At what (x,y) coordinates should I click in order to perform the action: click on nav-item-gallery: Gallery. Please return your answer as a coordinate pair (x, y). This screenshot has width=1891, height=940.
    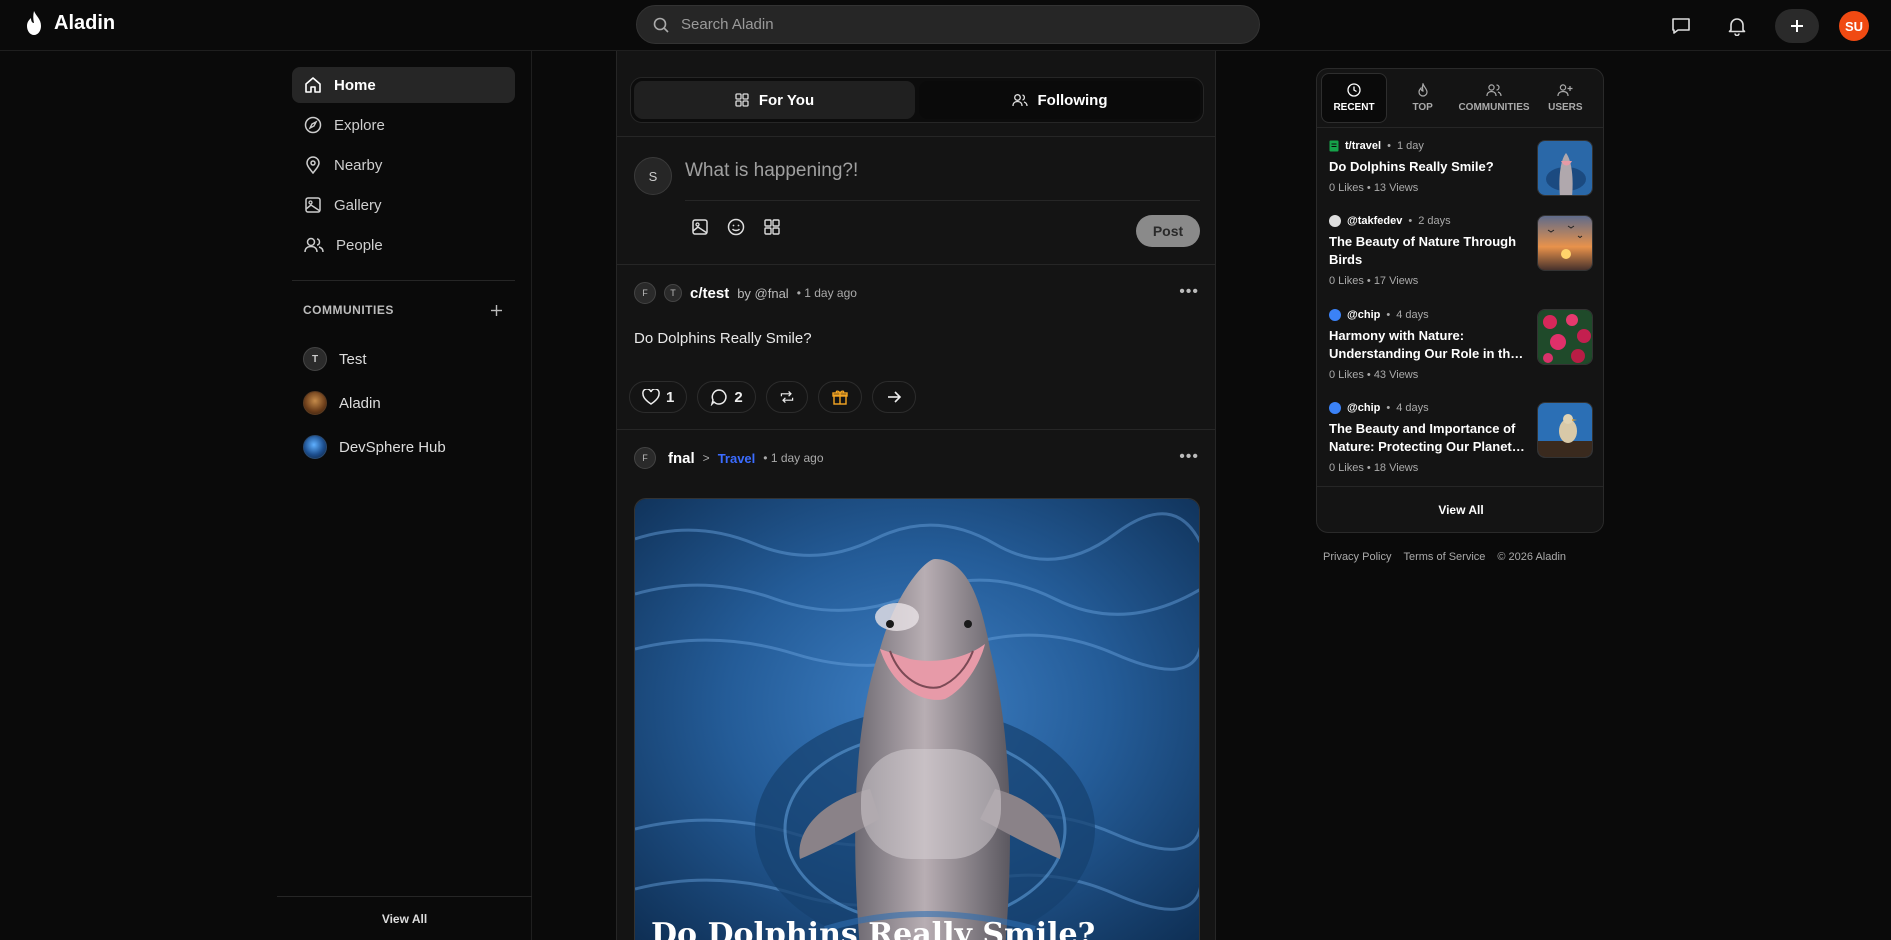
    Looking at the image, I should click on (403, 205).